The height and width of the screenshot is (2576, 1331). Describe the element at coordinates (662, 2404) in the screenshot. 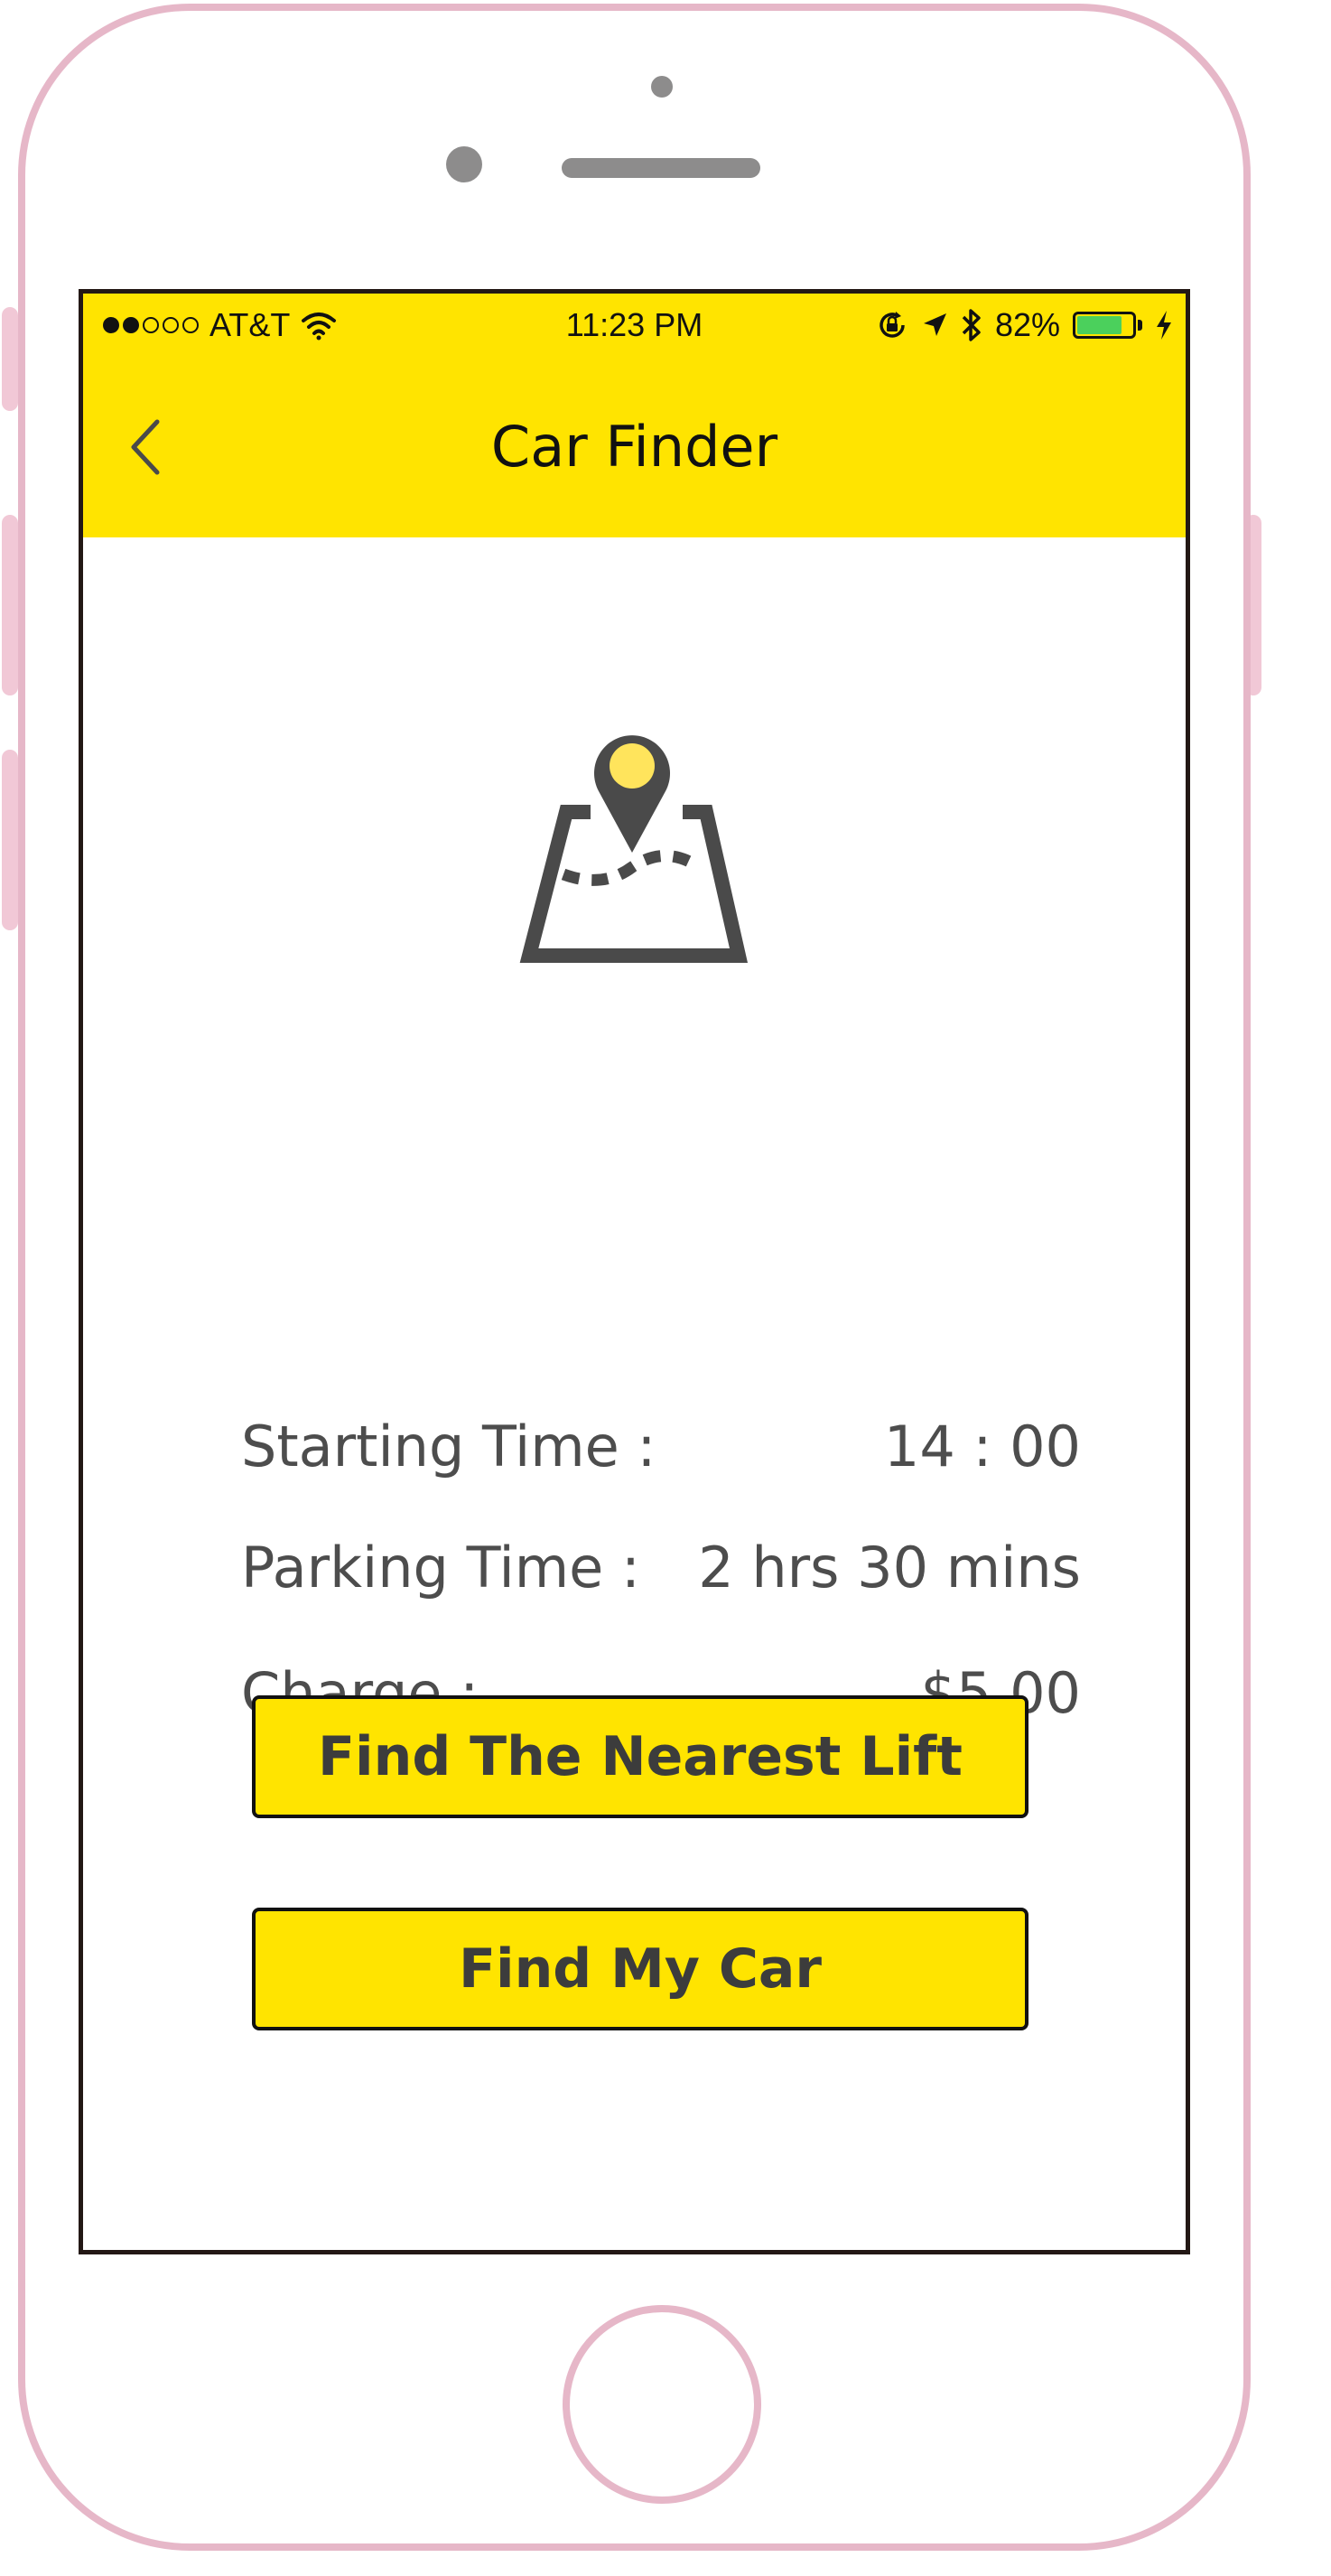

I see `home-button` at that location.